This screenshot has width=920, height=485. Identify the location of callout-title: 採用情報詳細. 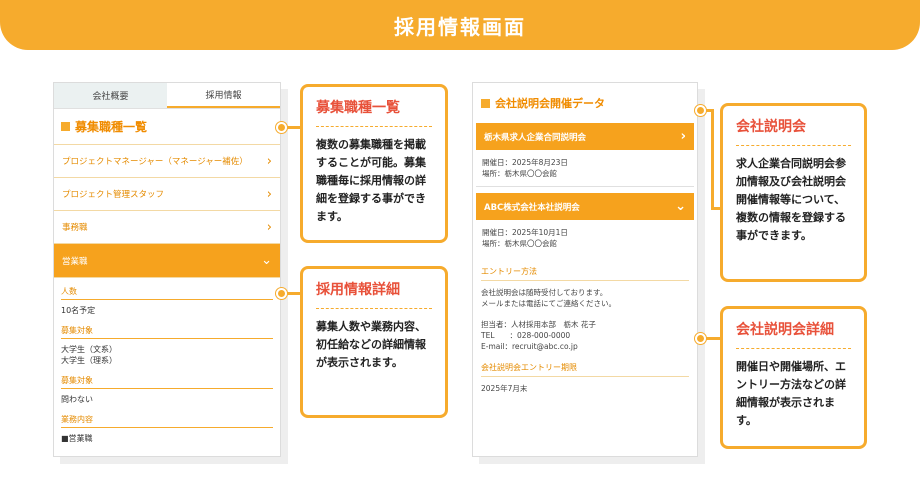
(358, 290).